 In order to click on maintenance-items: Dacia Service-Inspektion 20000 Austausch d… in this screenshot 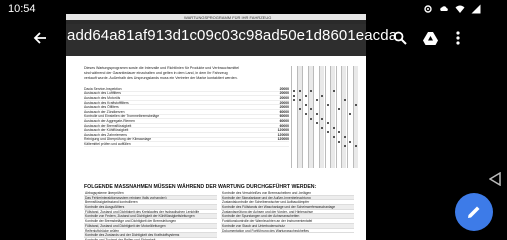, I will do `click(186, 117)`.